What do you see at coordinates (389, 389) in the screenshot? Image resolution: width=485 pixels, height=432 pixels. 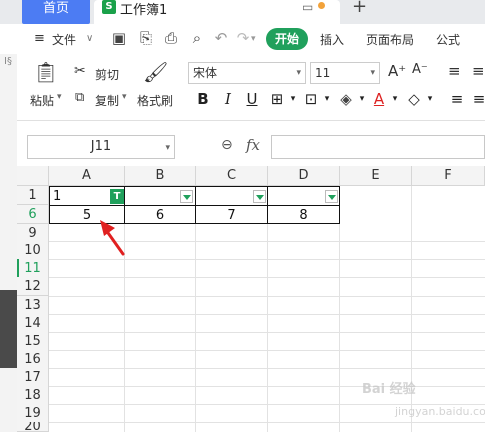 I see `watermark-logo: Bai 经验` at bounding box center [389, 389].